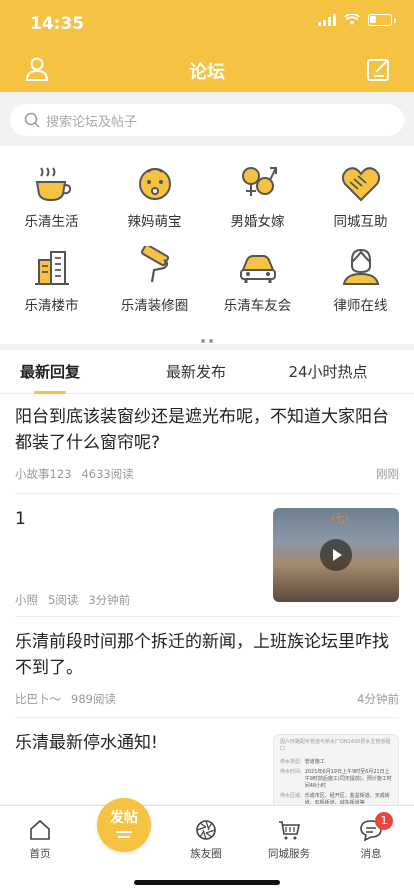 The height and width of the screenshot is (896, 414). I want to click on post-title: 阳台到底该装窗纱还是遮光布呢，不知道大家阳台都装了什么窗帘呢?, so click(202, 430).